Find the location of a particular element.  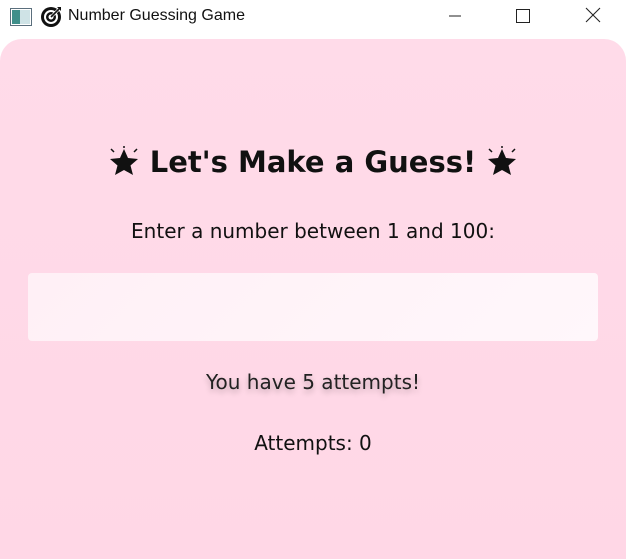

minimize-button is located at coordinates (455, 17).